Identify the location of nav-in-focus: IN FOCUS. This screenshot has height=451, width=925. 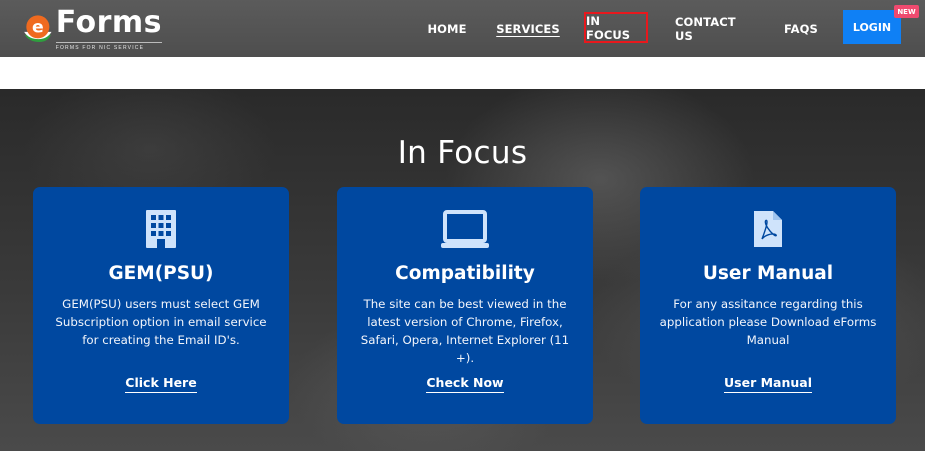
(616, 27).